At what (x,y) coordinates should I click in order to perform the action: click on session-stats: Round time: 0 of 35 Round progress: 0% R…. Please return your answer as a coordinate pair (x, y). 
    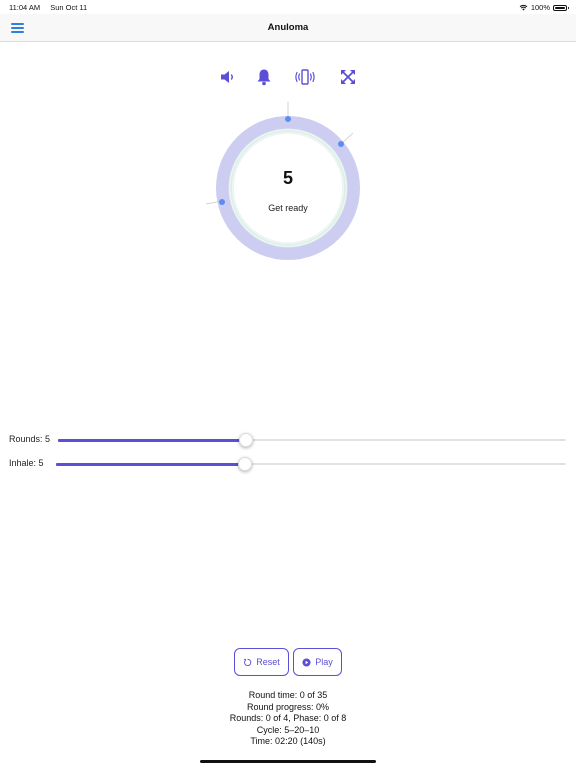
    Looking at the image, I should click on (288, 719).